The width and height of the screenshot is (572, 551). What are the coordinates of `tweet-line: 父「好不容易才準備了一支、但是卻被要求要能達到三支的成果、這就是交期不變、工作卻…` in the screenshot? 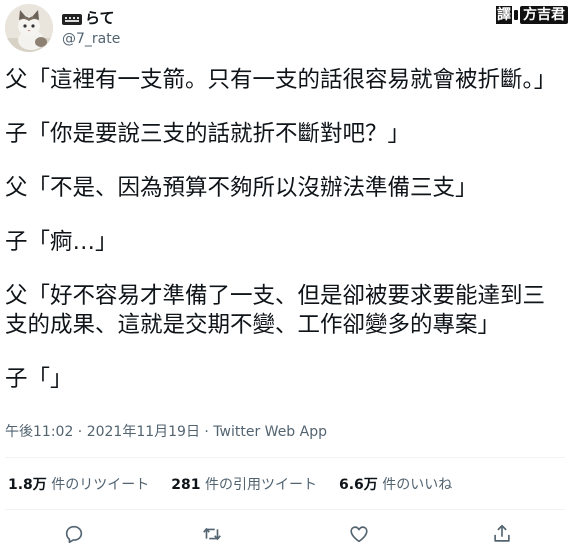 It's located at (275, 310).